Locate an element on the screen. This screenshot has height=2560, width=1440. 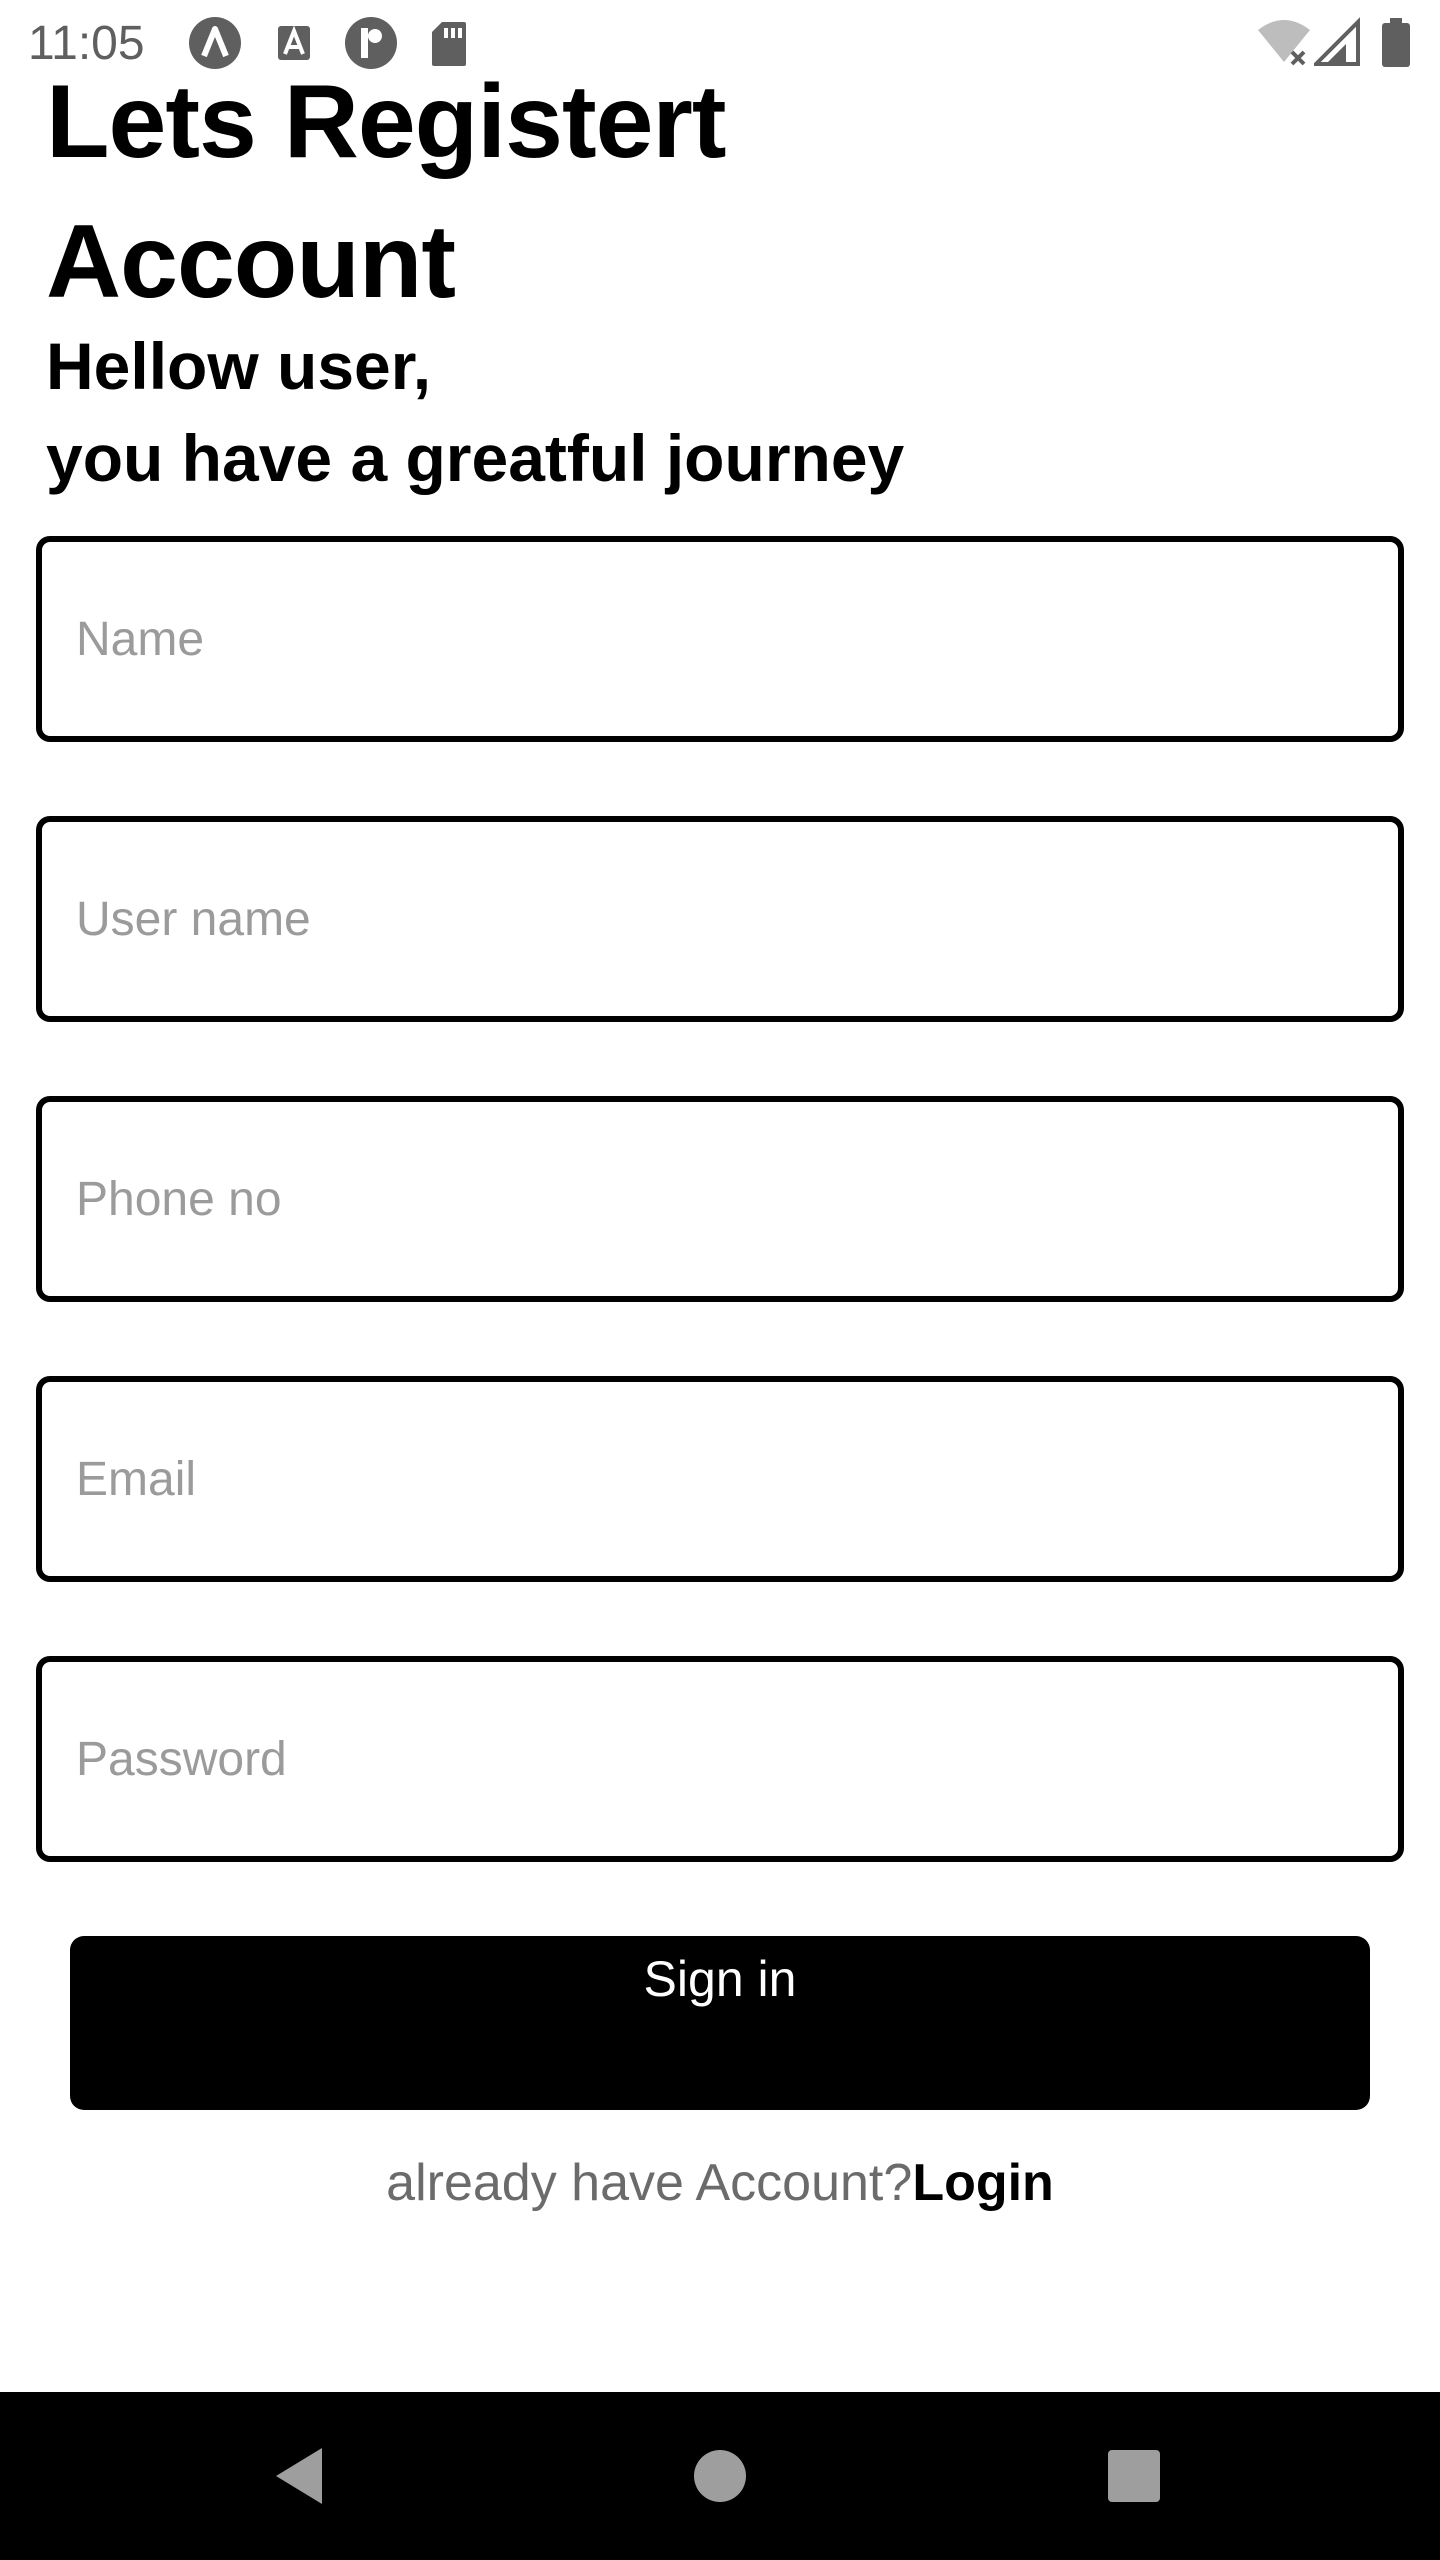
back-icon is located at coordinates (300, 2476).